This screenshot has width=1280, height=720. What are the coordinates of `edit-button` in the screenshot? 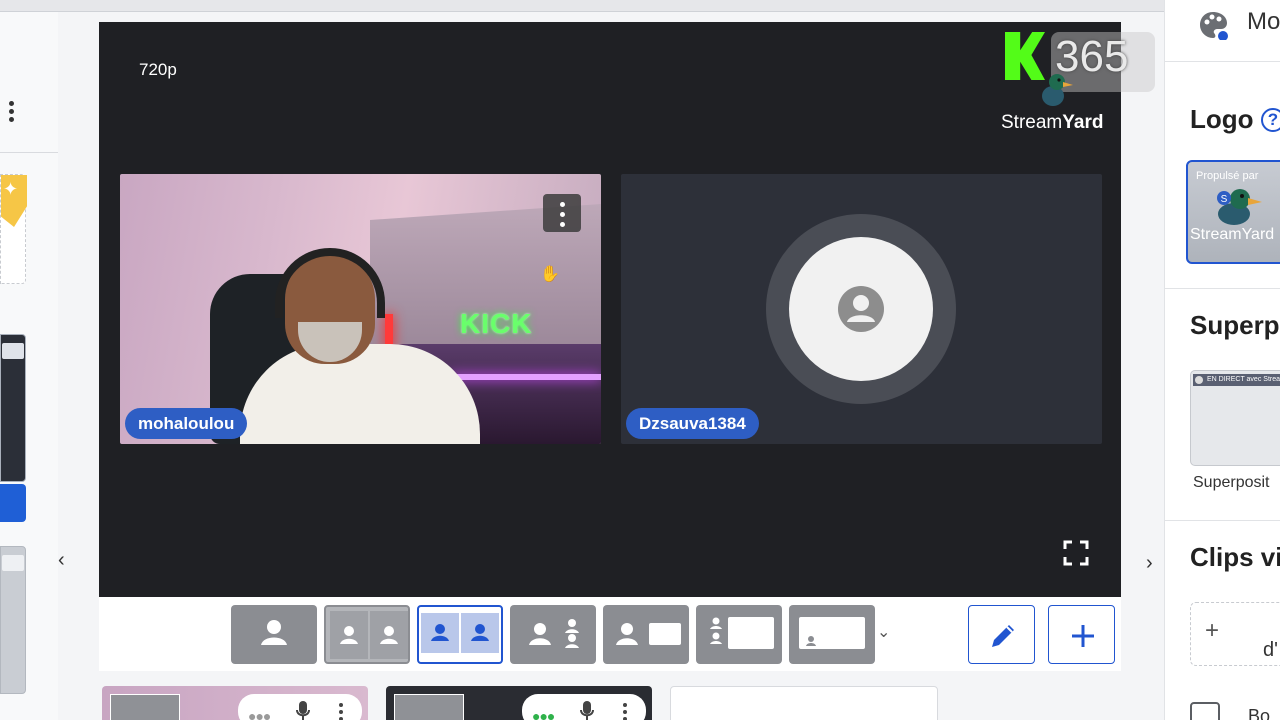 It's located at (1001, 634).